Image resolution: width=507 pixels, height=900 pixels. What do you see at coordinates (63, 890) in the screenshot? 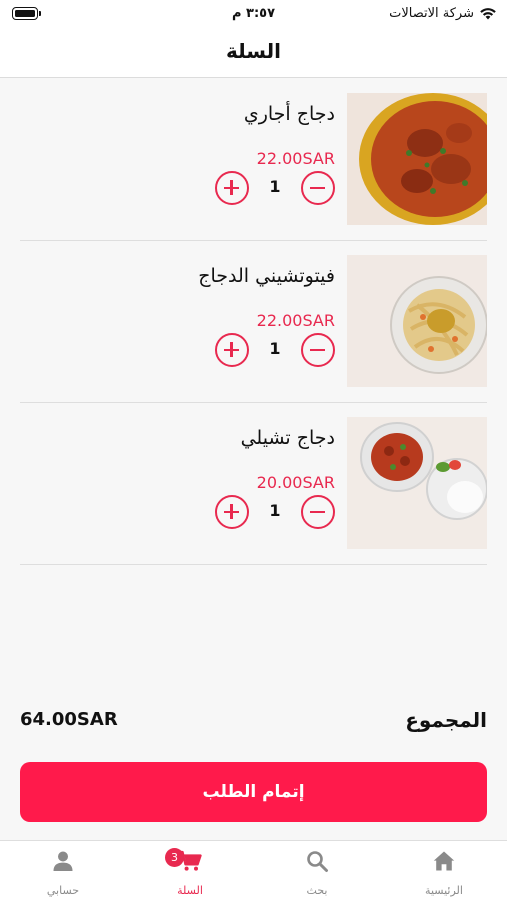
I see `tab-label: حسابي` at bounding box center [63, 890].